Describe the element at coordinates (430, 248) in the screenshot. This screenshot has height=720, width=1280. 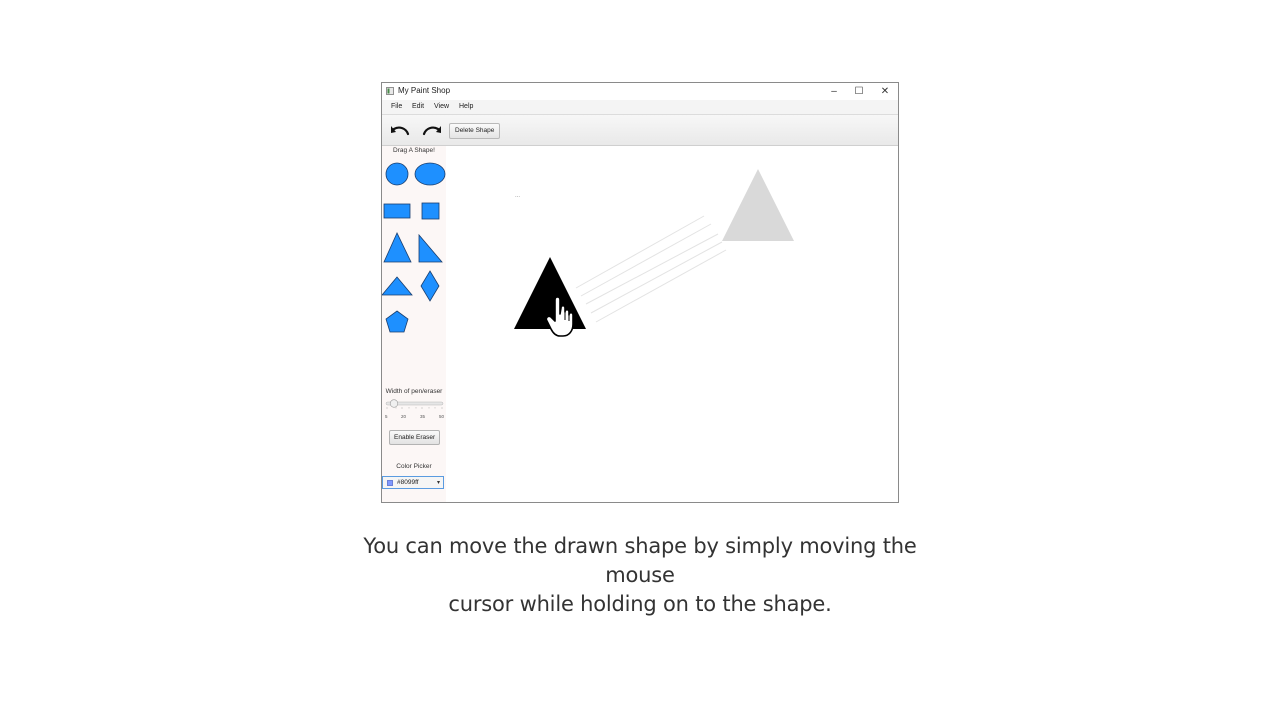
I see `right-triangle-shape` at that location.